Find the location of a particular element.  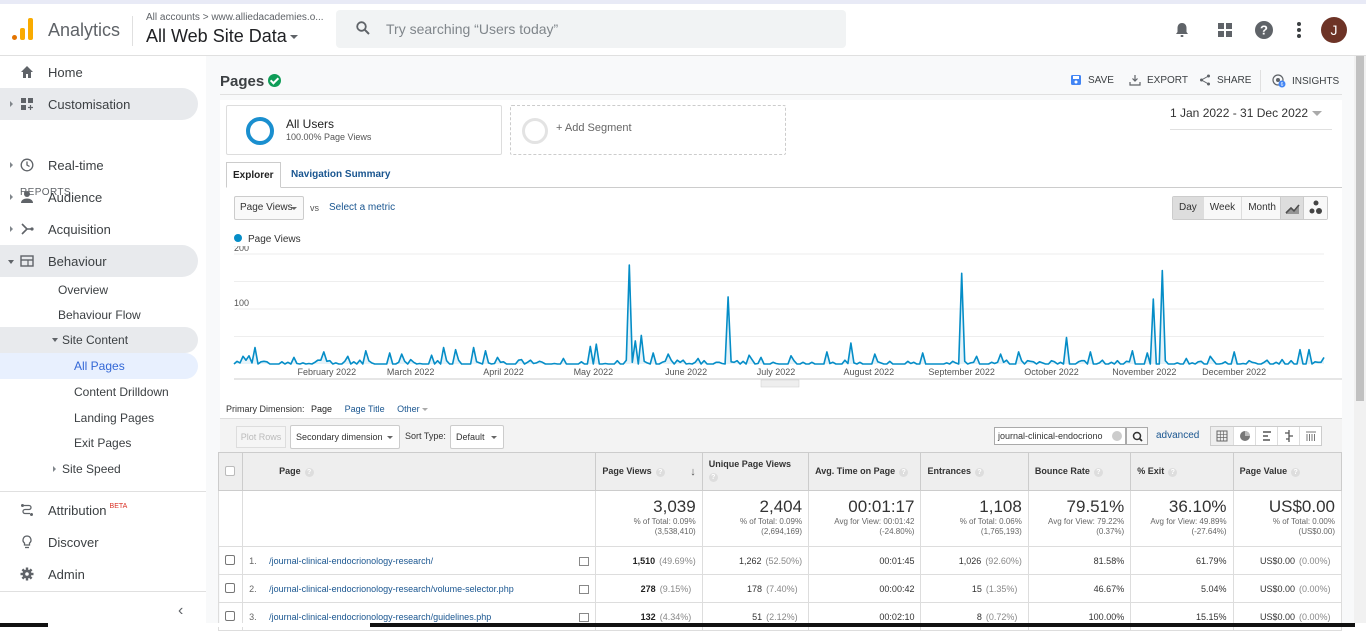

x-tick-label: November 2022 is located at coordinates (1144, 372).